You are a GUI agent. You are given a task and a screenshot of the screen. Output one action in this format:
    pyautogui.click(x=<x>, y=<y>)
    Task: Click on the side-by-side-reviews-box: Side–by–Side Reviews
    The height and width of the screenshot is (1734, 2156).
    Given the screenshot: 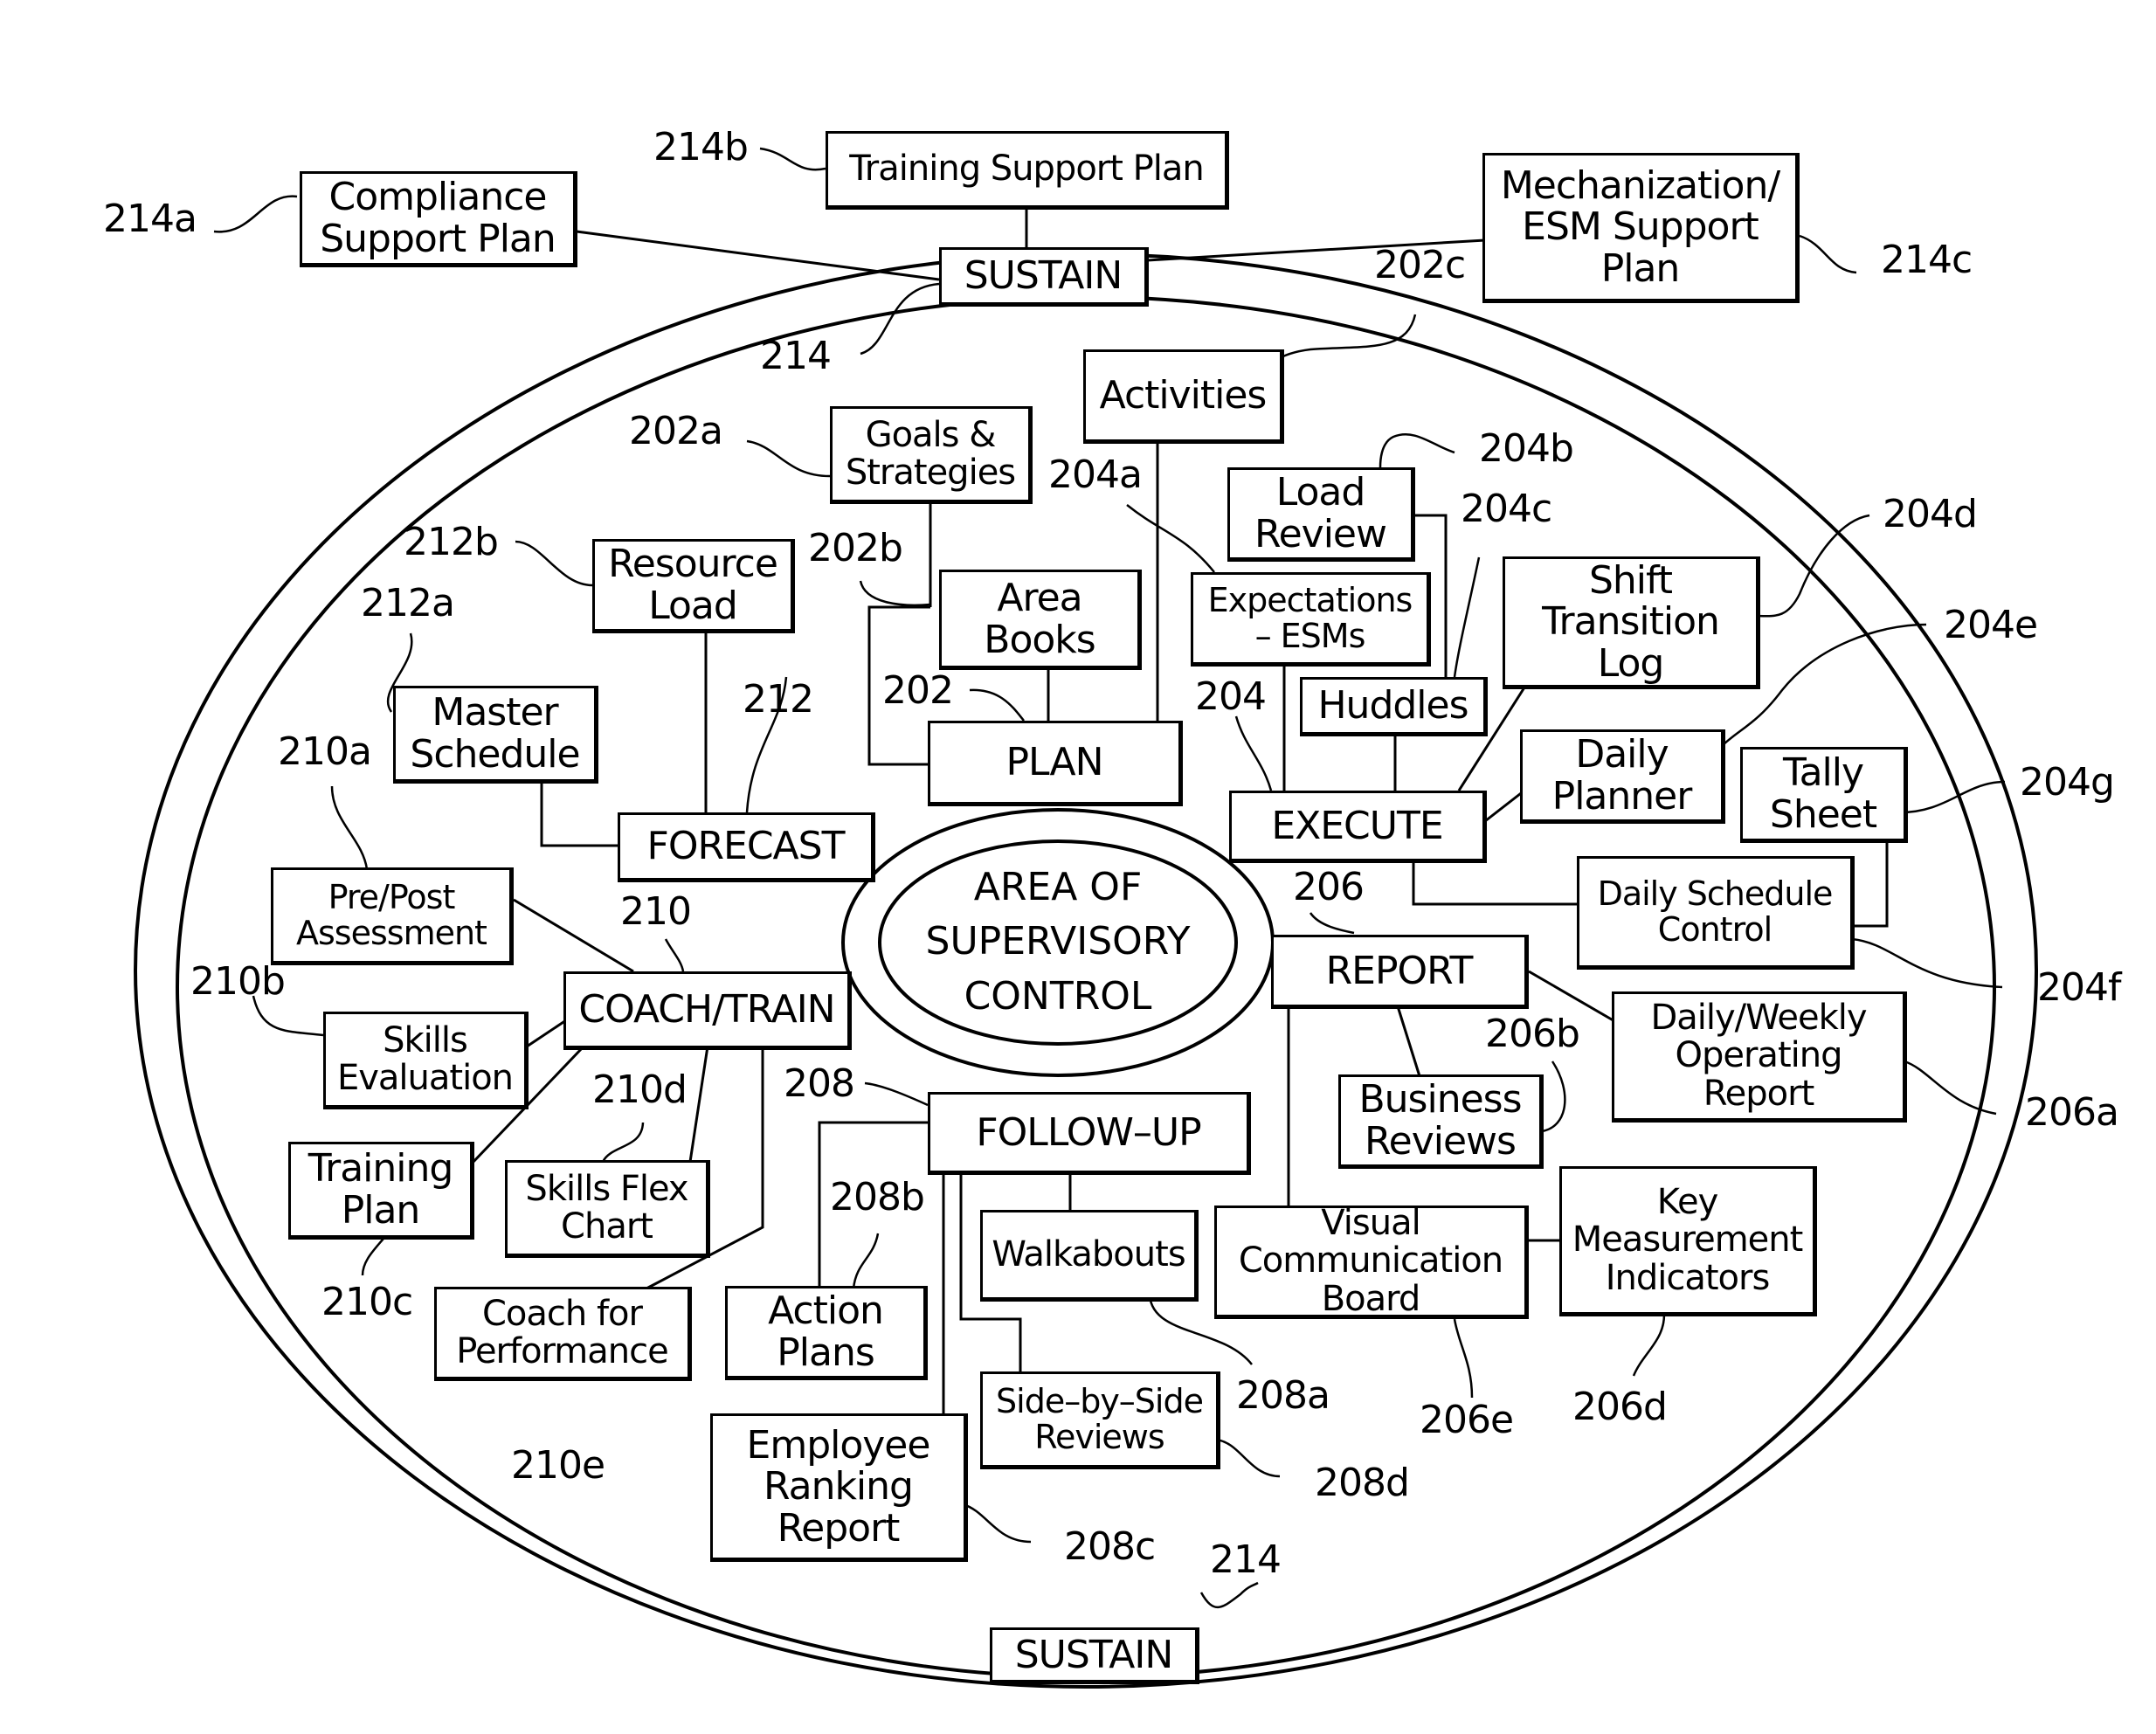 What is the action you would take?
    pyautogui.click(x=1100, y=1420)
    